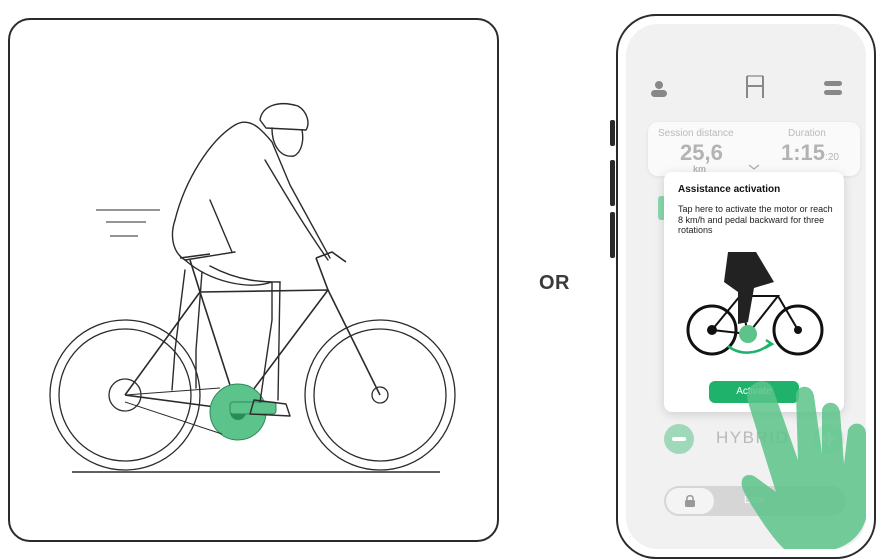 The height and width of the screenshot is (559, 877). I want to click on duration-value: 1:15, so click(803, 152).